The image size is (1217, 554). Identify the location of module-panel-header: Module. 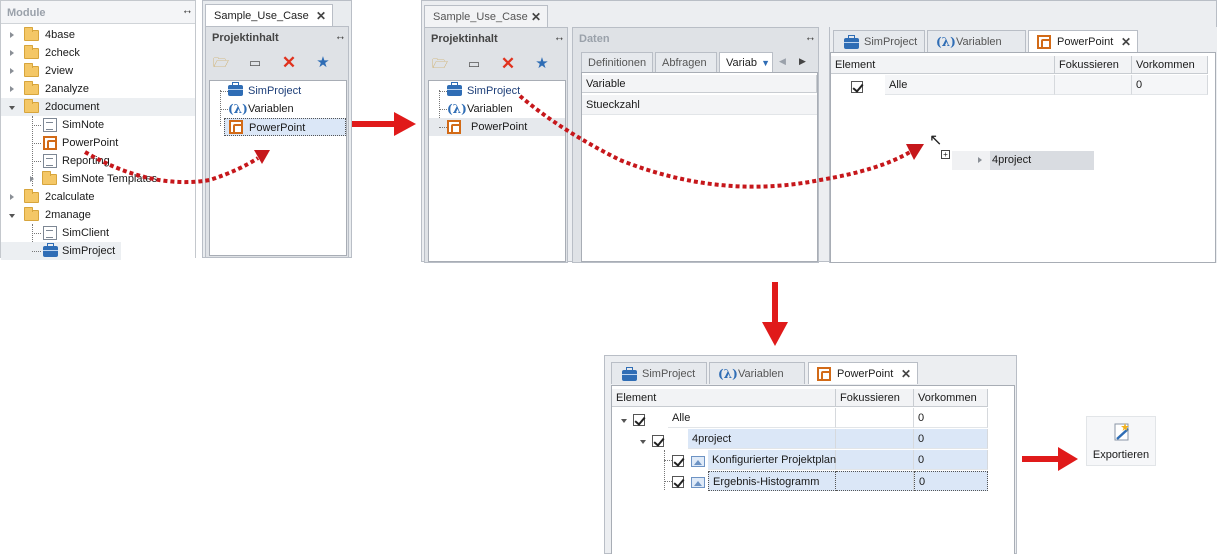
(26, 13).